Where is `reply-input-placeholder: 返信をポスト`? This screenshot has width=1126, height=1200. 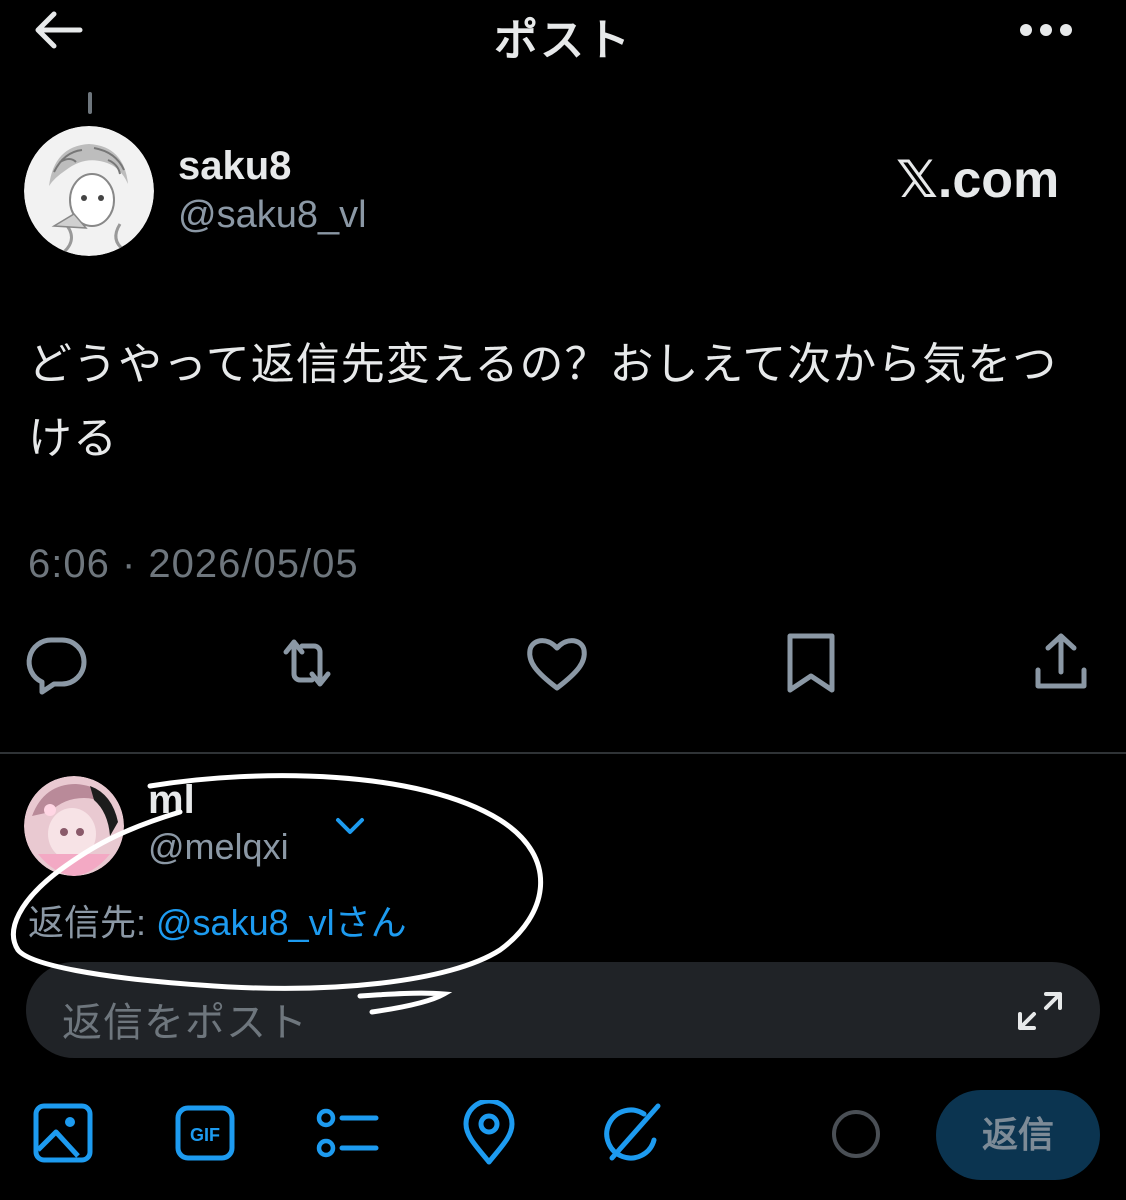
reply-input-placeholder: 返信をポスト is located at coordinates (185, 1023).